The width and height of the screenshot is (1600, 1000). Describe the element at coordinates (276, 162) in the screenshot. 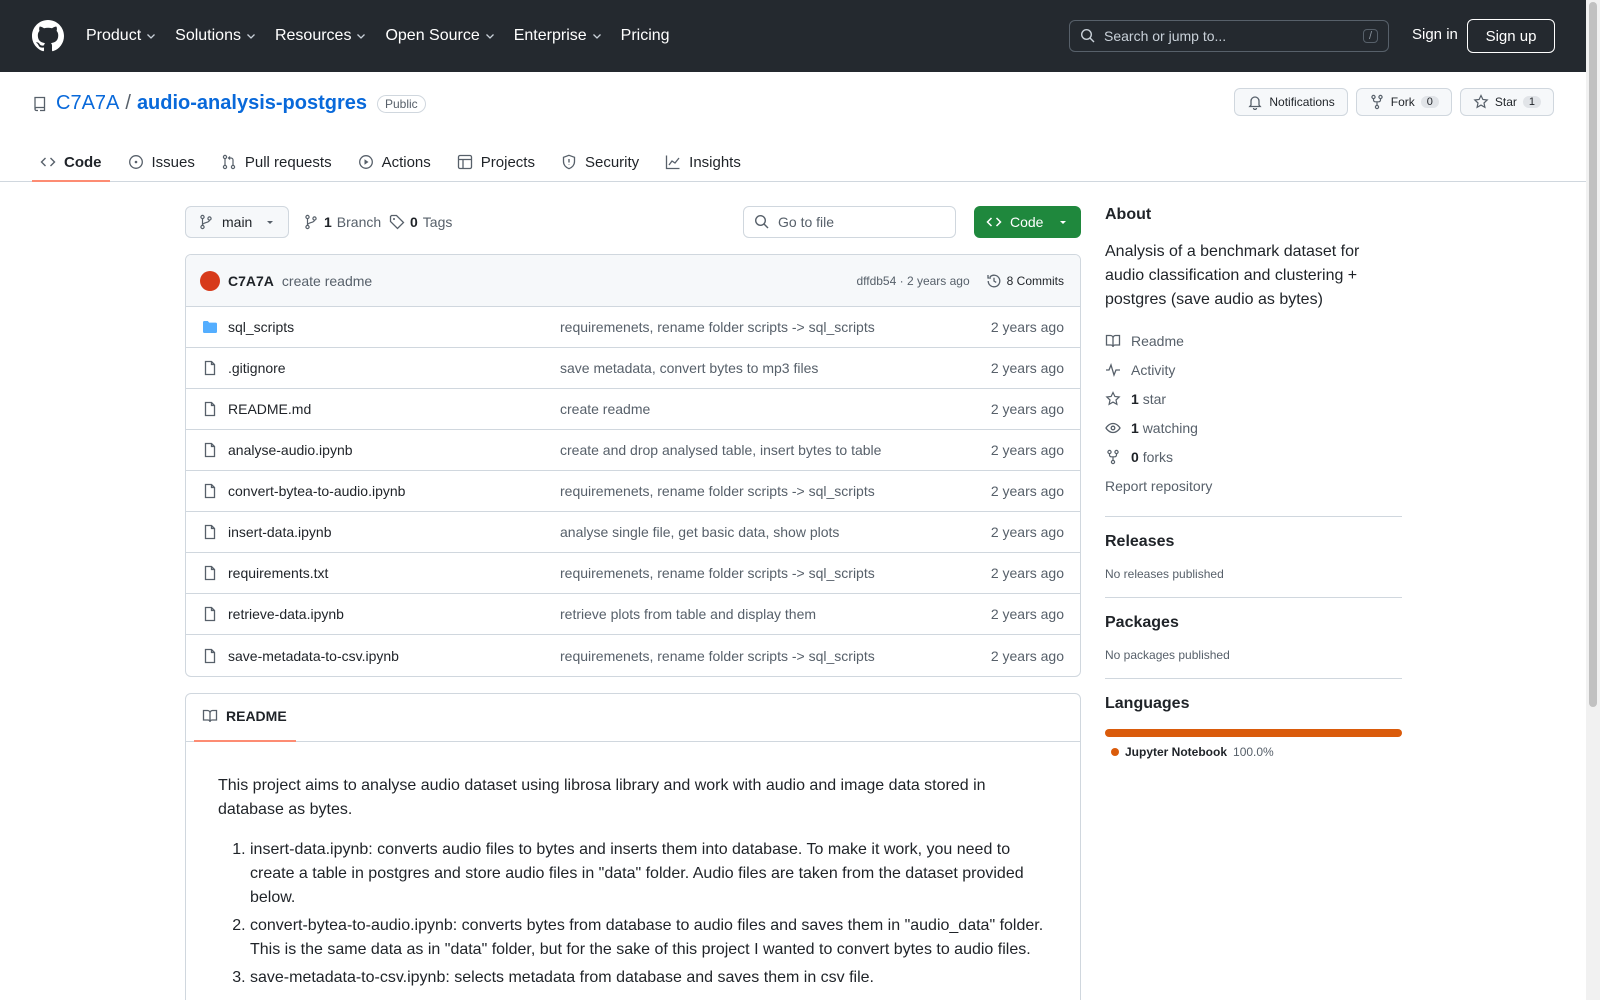

I see `tab-pull-requests: Pull requests` at that location.